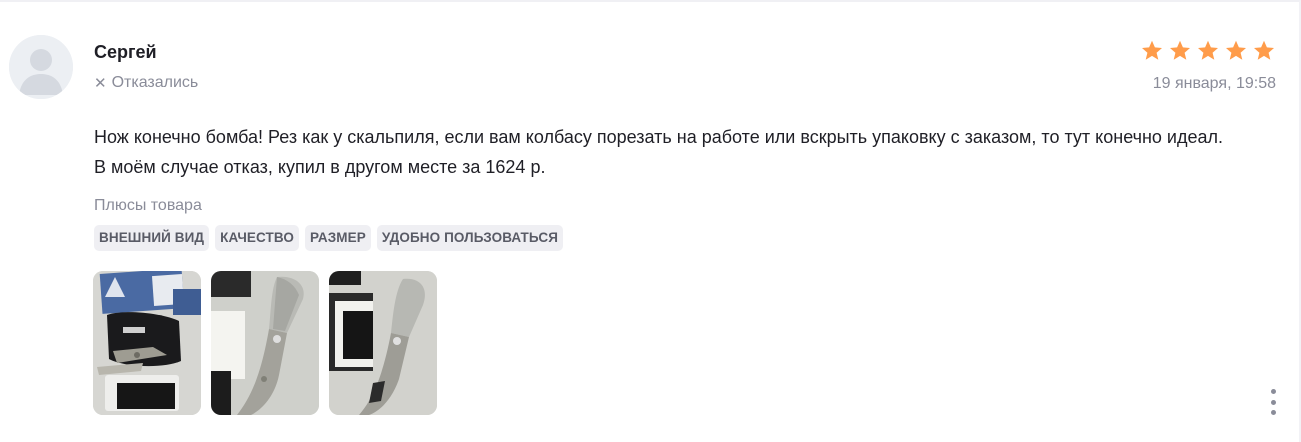 This screenshot has width=1301, height=442. I want to click on knife-package-photo, so click(147, 343).